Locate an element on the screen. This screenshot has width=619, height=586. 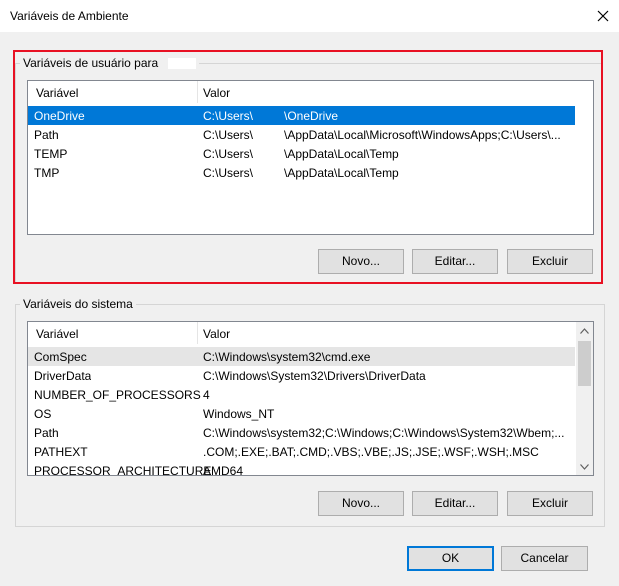
list-item: PROCESSOR_ARCHITECTURE AMD64 is located at coordinates (301, 468).